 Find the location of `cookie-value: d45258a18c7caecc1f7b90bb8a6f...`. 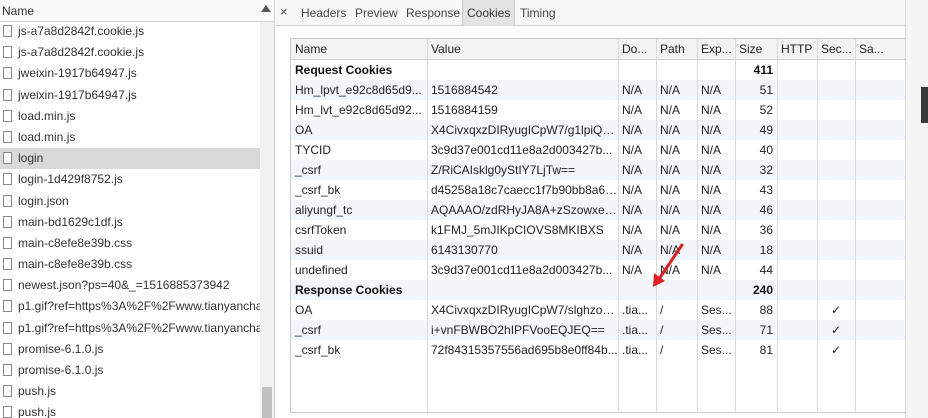

cookie-value: d45258a18c7caecc1f7b90bb8a6f... is located at coordinates (524, 190).